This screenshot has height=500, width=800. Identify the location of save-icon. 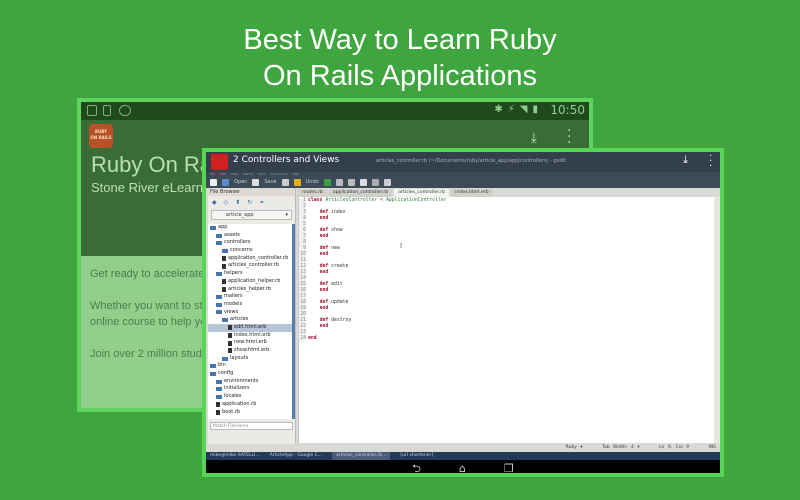
(256, 182).